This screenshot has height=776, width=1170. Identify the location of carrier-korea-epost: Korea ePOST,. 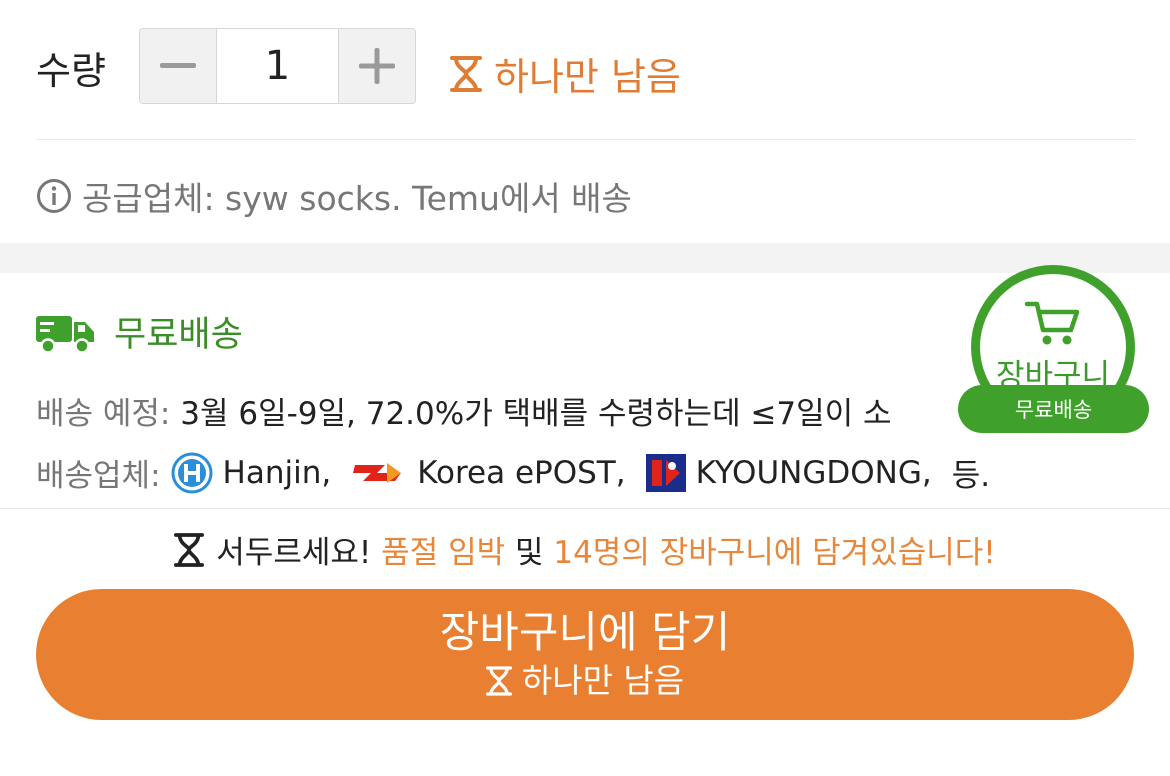
(488, 472).